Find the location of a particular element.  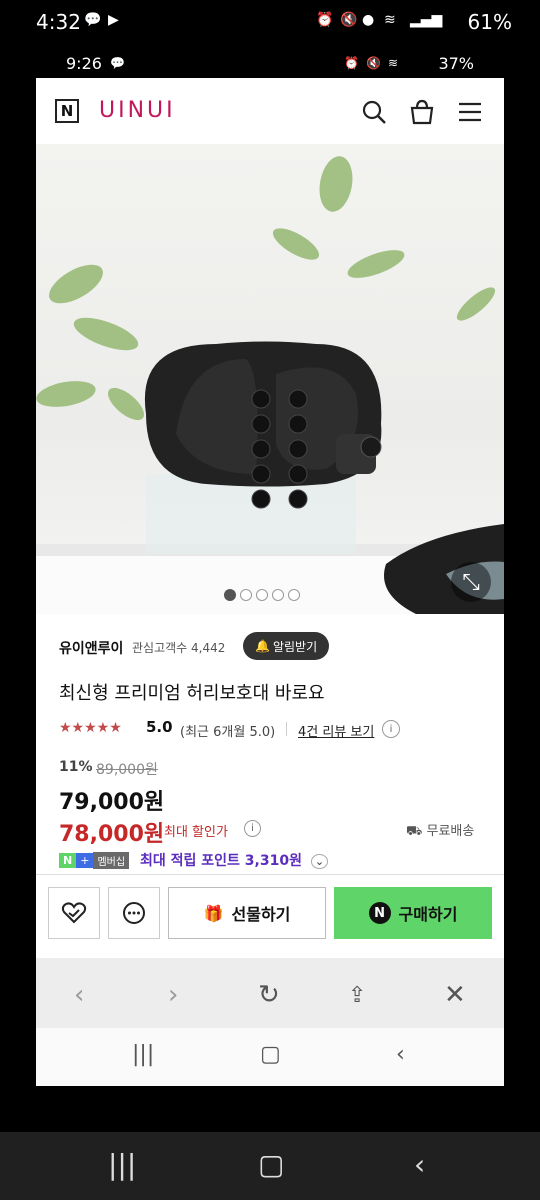

naver-n-badge: N is located at coordinates (68, 860).